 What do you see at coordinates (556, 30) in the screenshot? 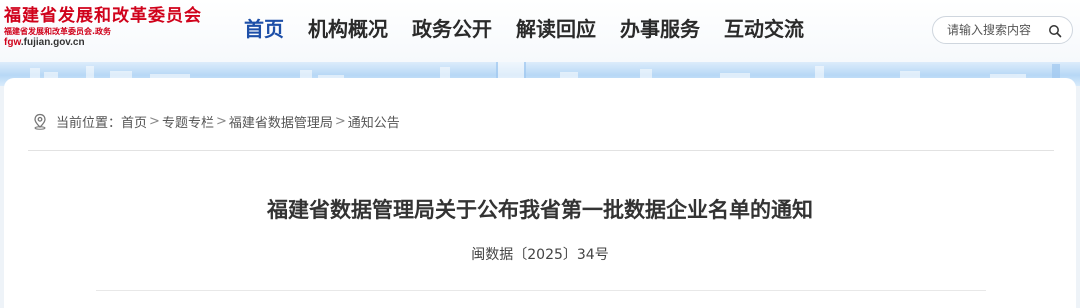
I see `nav-item-interpretation: 解读回应` at bounding box center [556, 30].